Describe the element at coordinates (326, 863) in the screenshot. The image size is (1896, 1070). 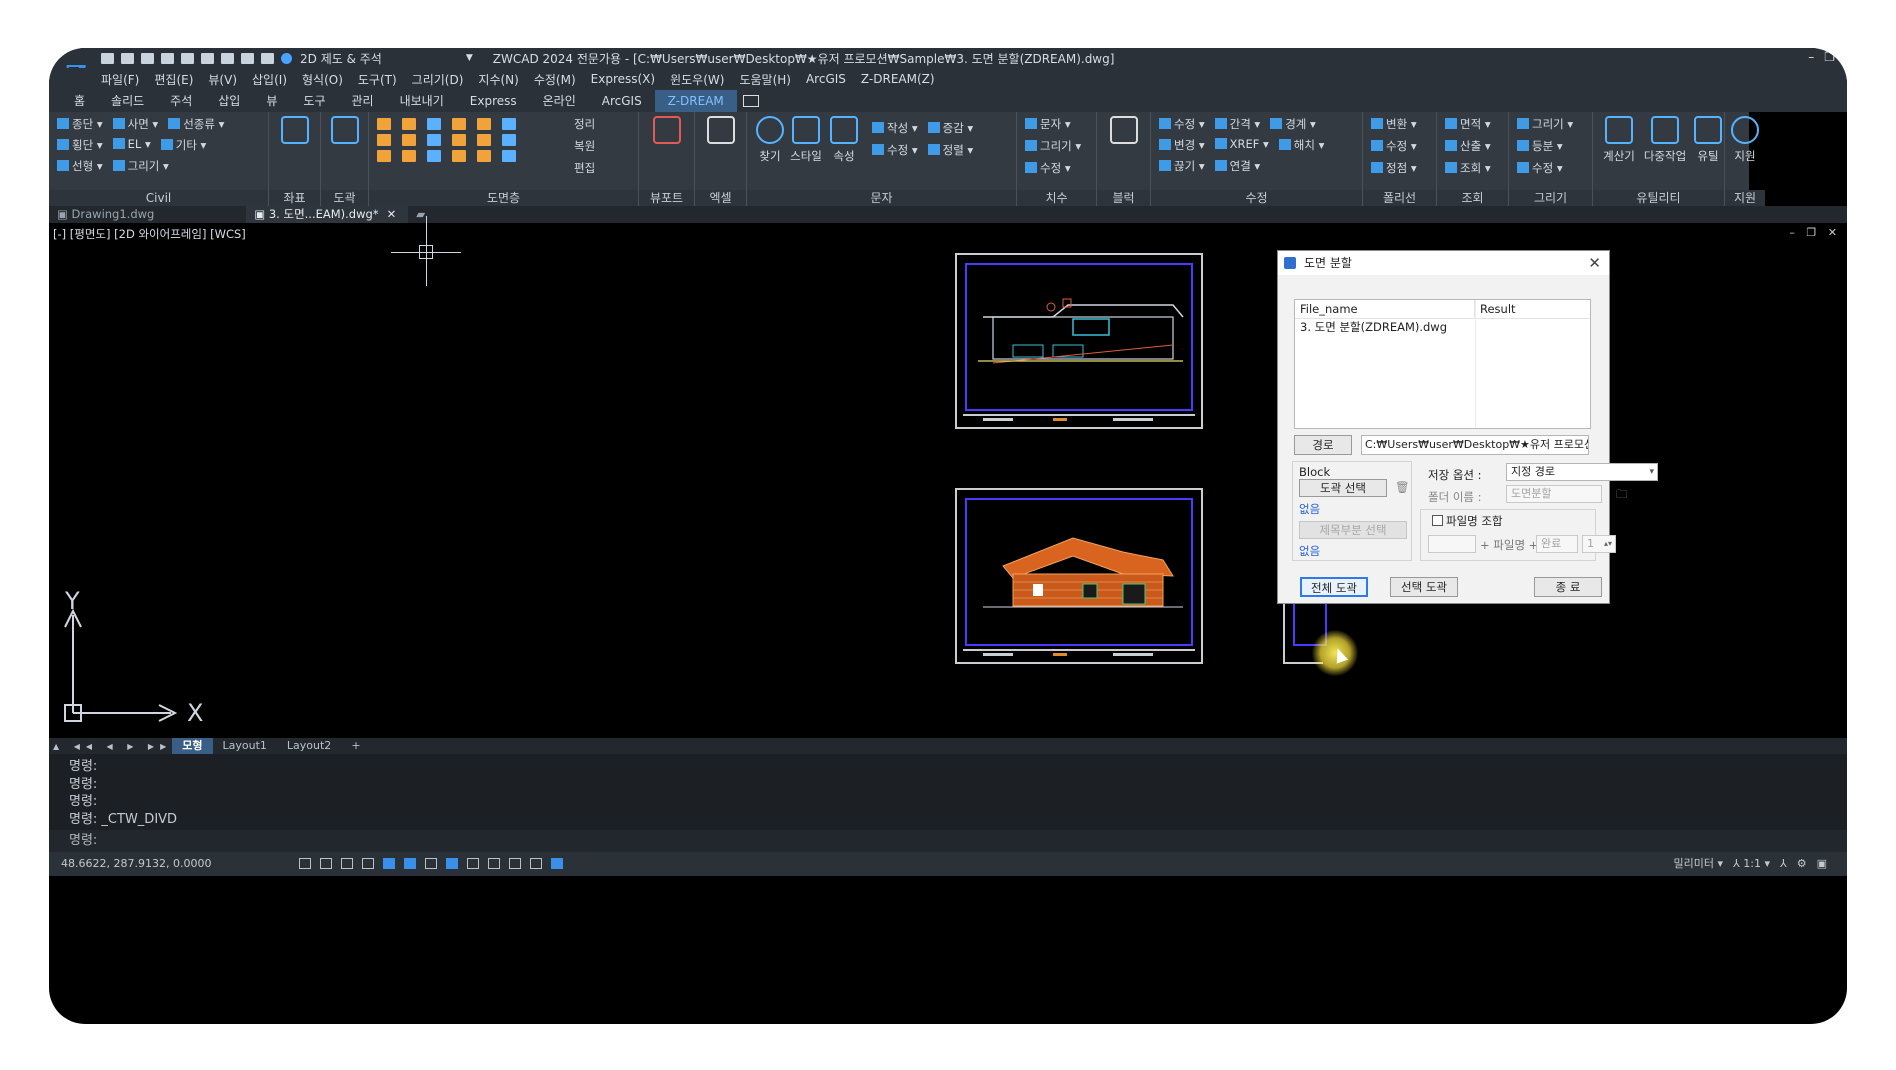
I see `snap-toggle-icon` at that location.